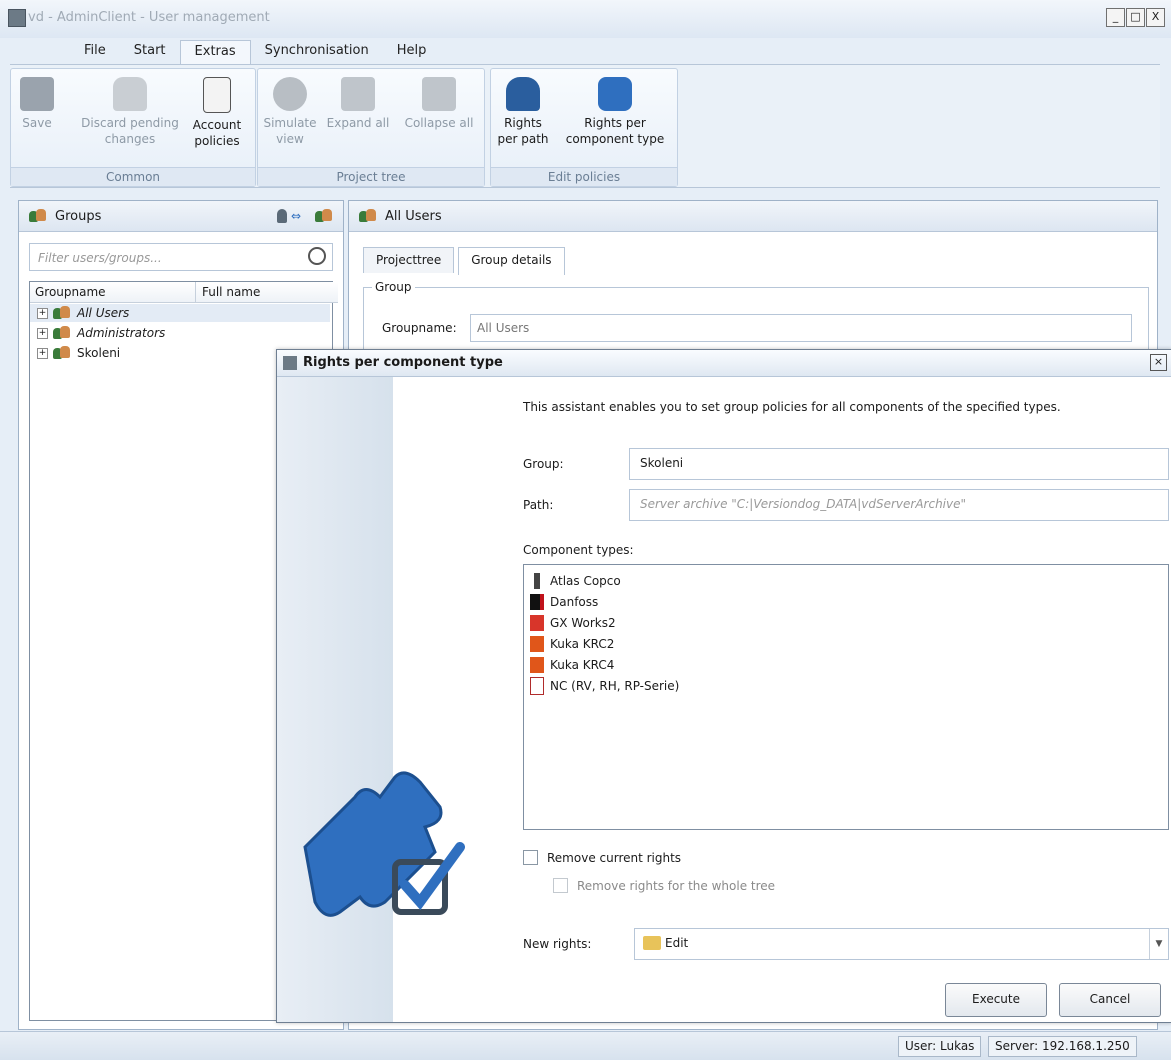 The image size is (1171, 1060). I want to click on details-tabs: Projecttree Group details, so click(464, 261).